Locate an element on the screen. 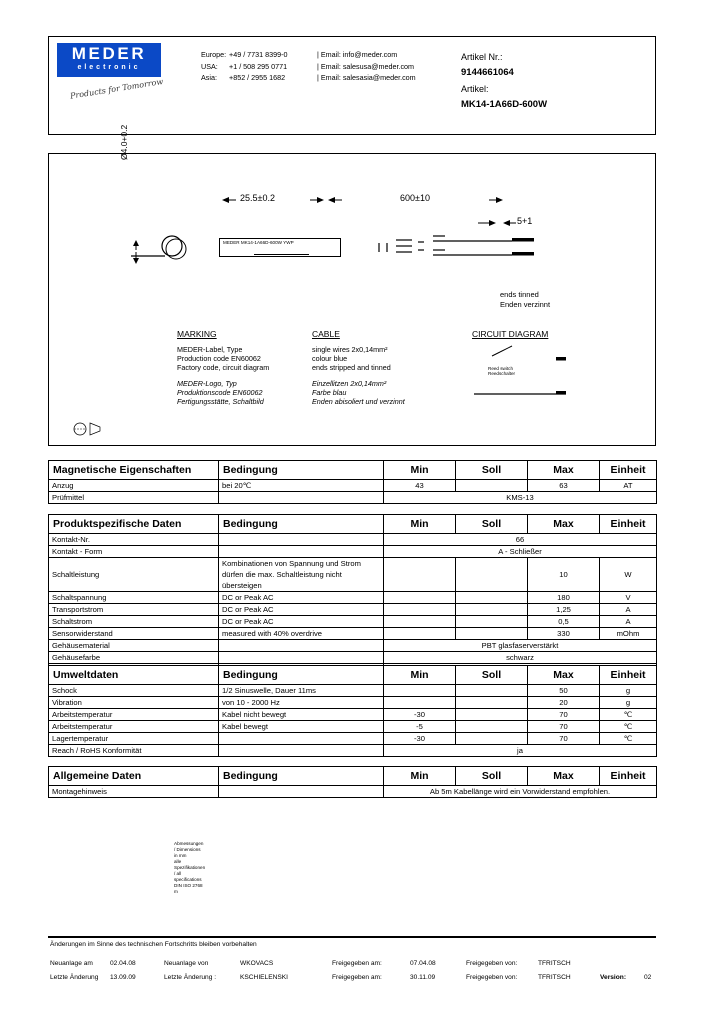  circuit-block: CIRCUIT DIAGRAM is located at coordinates (510, 334).